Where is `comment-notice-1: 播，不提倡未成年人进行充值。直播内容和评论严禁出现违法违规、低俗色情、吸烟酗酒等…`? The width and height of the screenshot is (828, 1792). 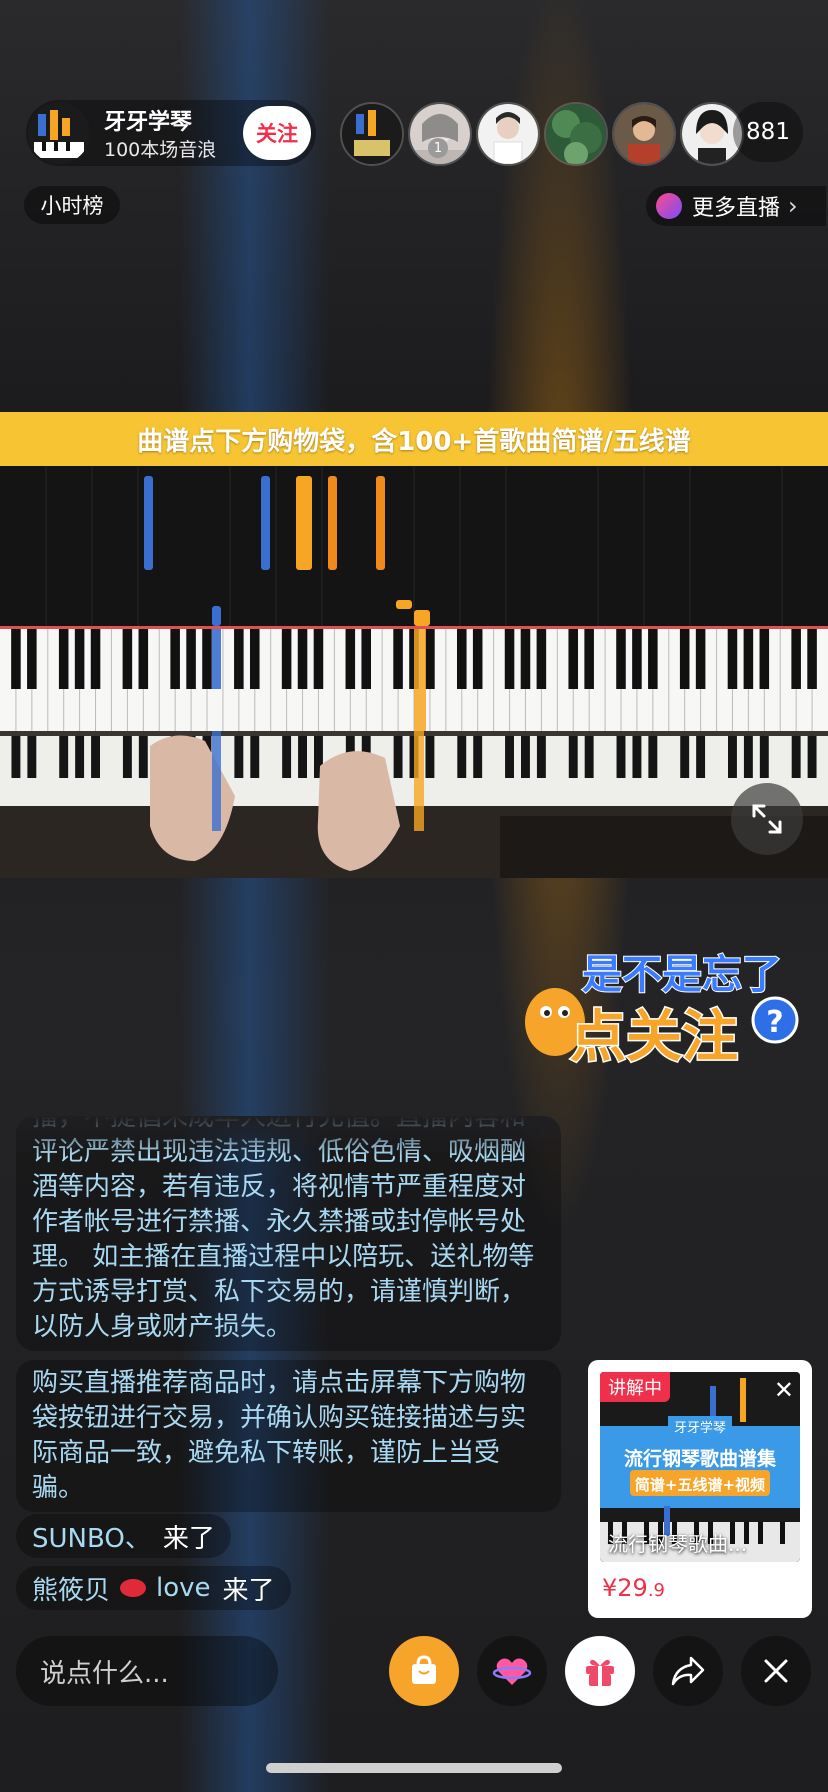
comment-notice-1: 播，不提倡未成年人进行充值。直播内容和评论严禁出现违法违规、低俗色情、吸烟酗酒等… is located at coordinates (288, 1233).